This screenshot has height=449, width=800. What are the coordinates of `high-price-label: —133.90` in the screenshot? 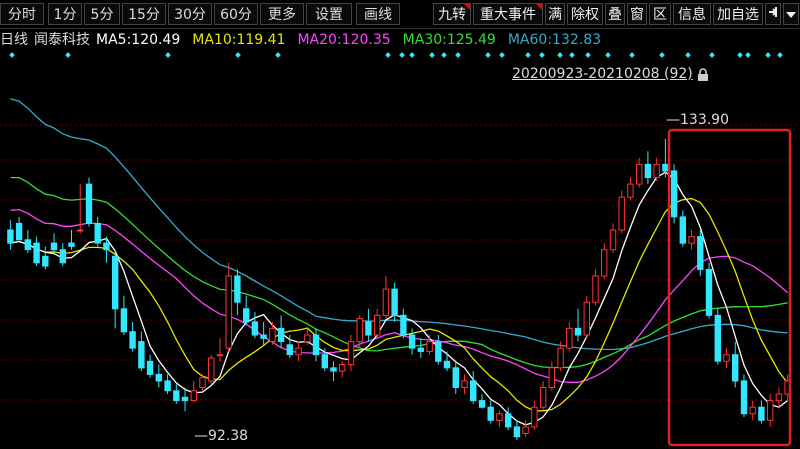 It's located at (697, 120).